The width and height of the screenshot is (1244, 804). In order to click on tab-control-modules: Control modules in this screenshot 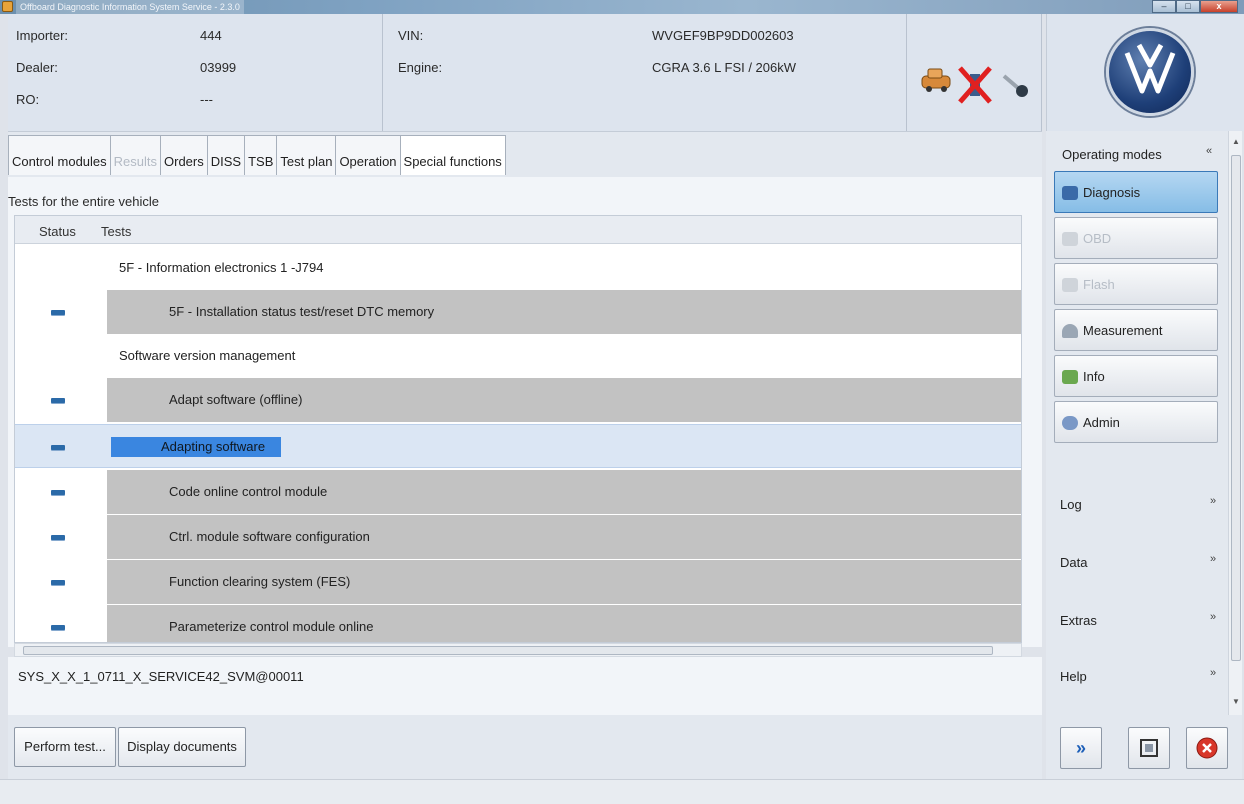, I will do `click(59, 155)`.